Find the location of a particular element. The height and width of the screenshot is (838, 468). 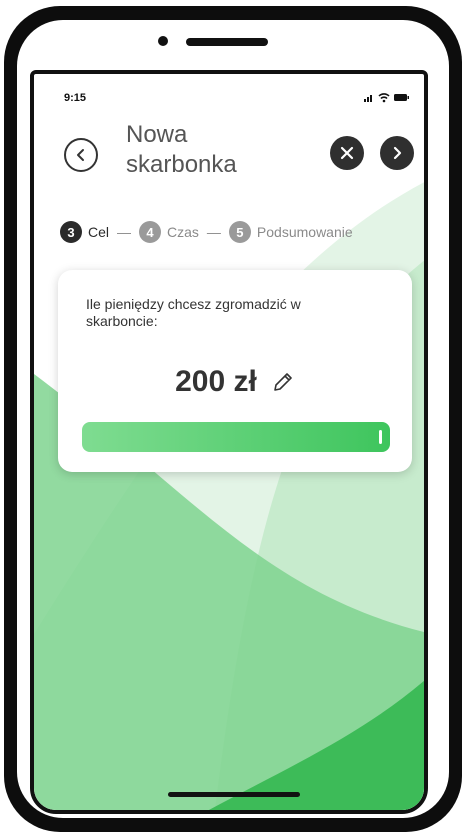

amount-slider is located at coordinates (236, 437).